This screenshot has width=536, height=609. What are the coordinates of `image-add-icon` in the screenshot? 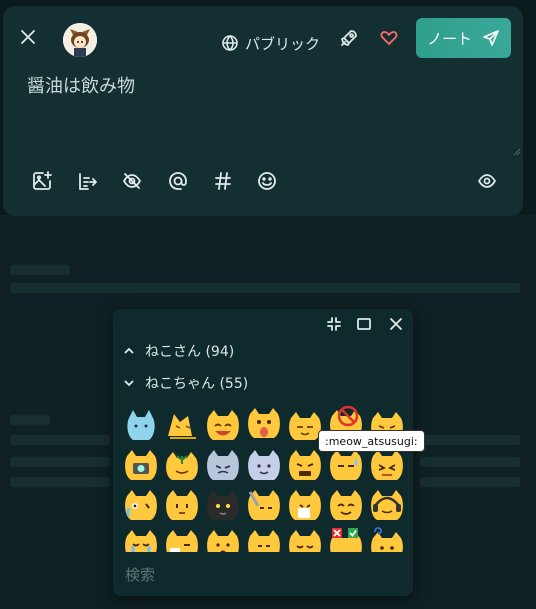 It's located at (42, 180).